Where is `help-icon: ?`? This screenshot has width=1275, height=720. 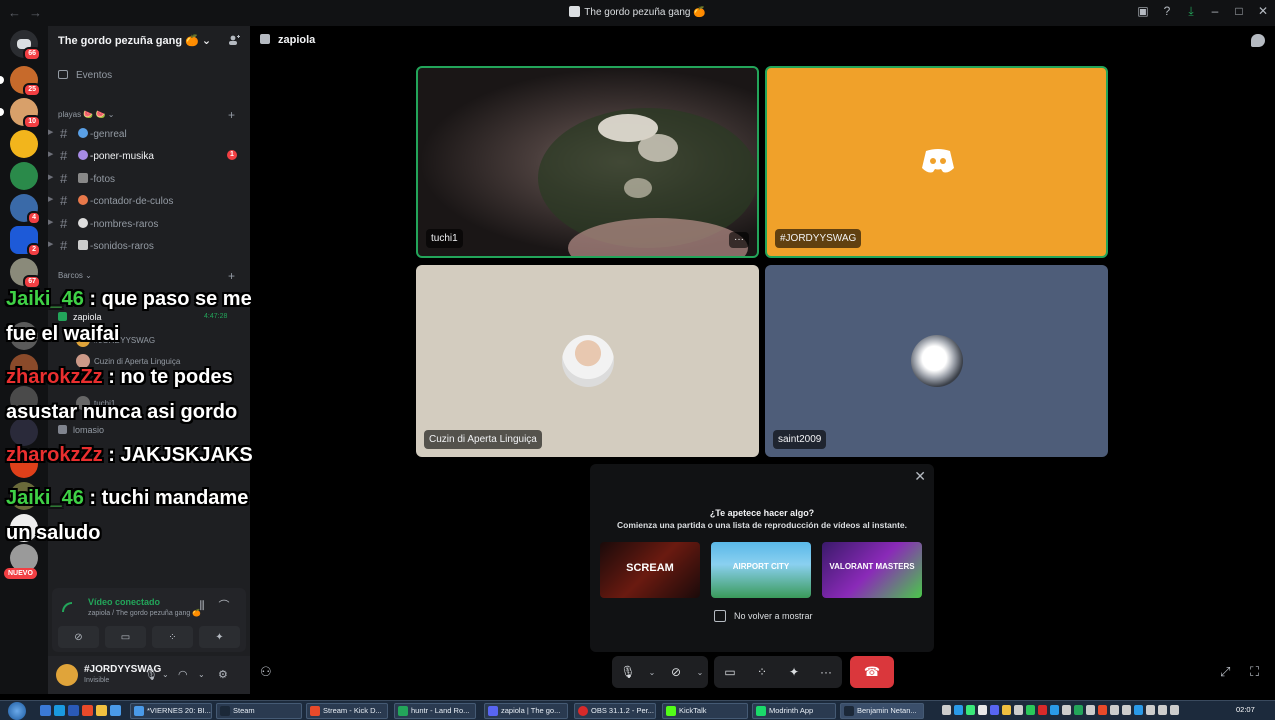
help-icon: ? is located at coordinates (1167, 11).